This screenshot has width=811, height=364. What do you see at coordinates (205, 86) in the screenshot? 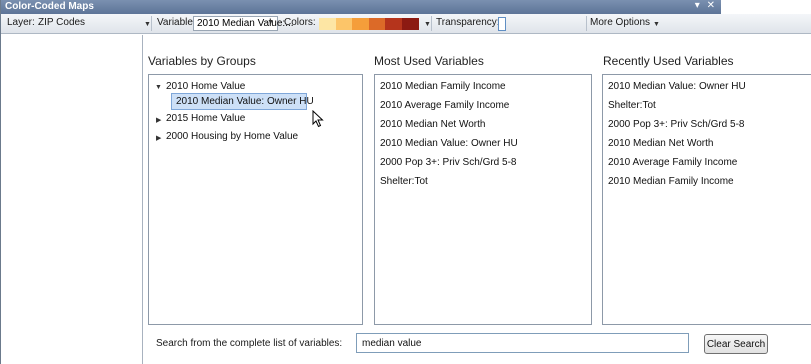
I see `tree-node-2010-home-value: 2010 Home Value` at bounding box center [205, 86].